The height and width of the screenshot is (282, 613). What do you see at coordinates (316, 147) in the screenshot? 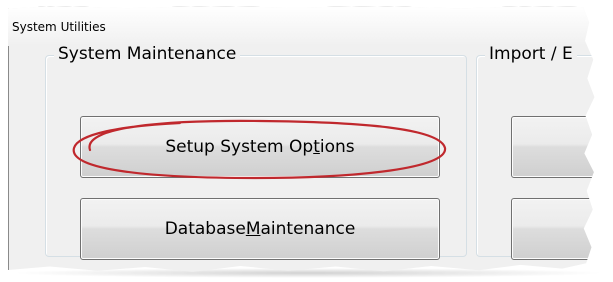
I see `setup-access-key: t` at bounding box center [316, 147].